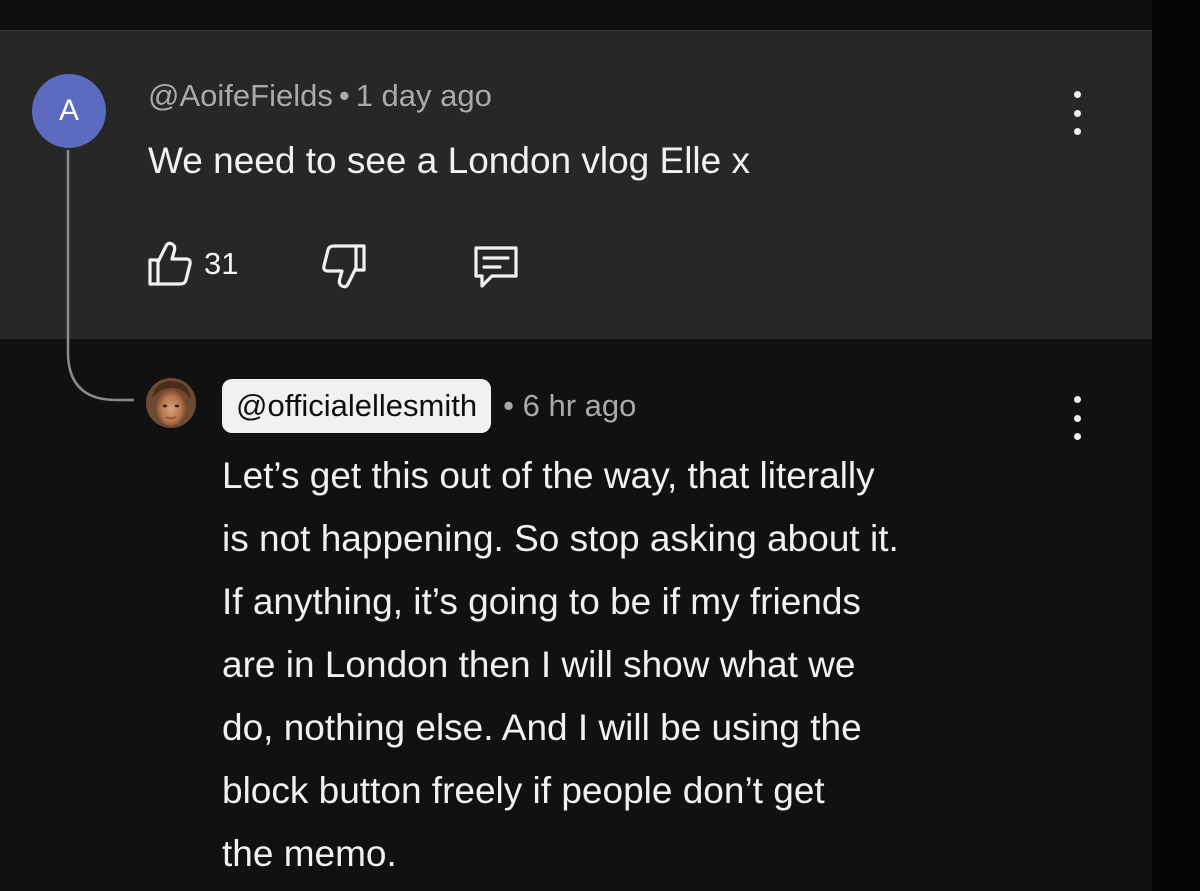  What do you see at coordinates (221, 263) in the screenshot?
I see `like-count: 31` at bounding box center [221, 263].